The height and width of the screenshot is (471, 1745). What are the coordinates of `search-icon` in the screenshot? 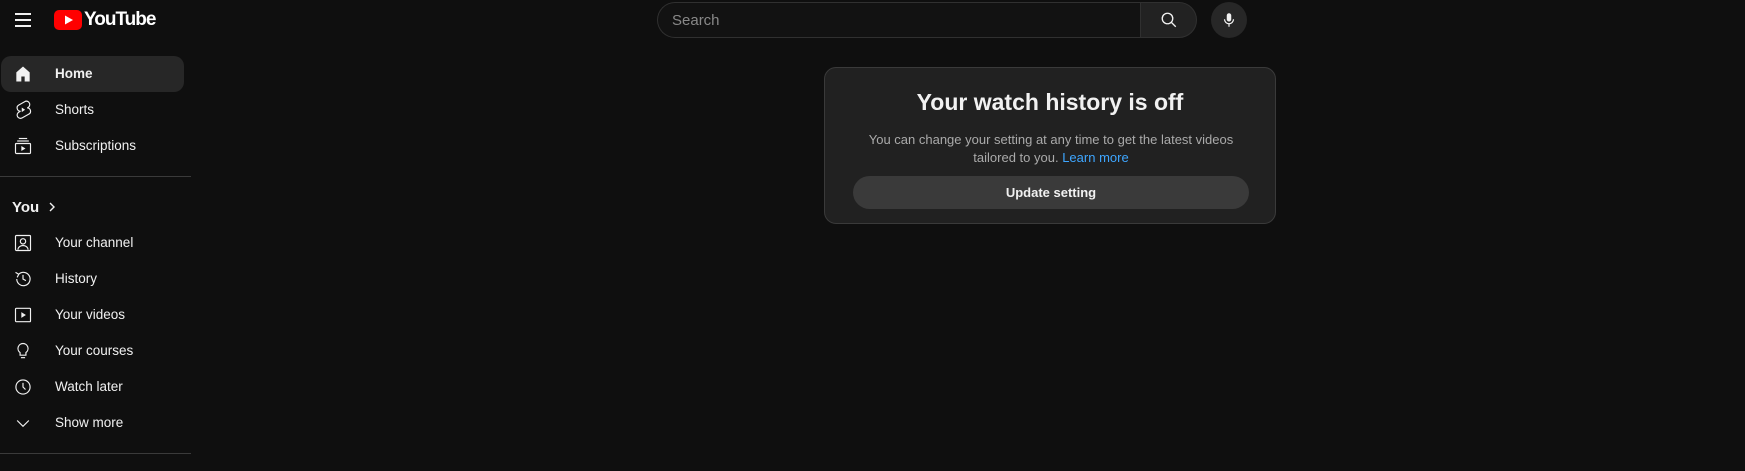 It's located at (1168, 20).